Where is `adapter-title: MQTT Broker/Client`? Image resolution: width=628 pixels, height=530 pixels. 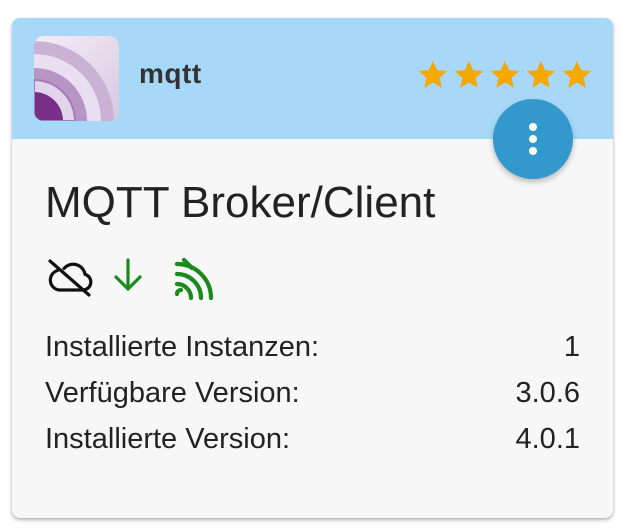
adapter-title: MQTT Broker/Client is located at coordinates (240, 202).